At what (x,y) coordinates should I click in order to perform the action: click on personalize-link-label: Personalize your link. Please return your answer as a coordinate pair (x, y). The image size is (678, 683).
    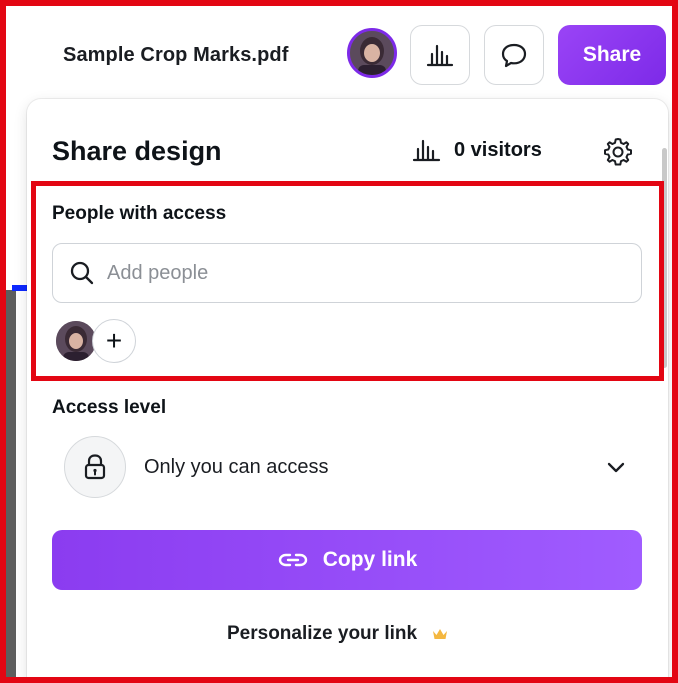
    Looking at the image, I should click on (322, 633).